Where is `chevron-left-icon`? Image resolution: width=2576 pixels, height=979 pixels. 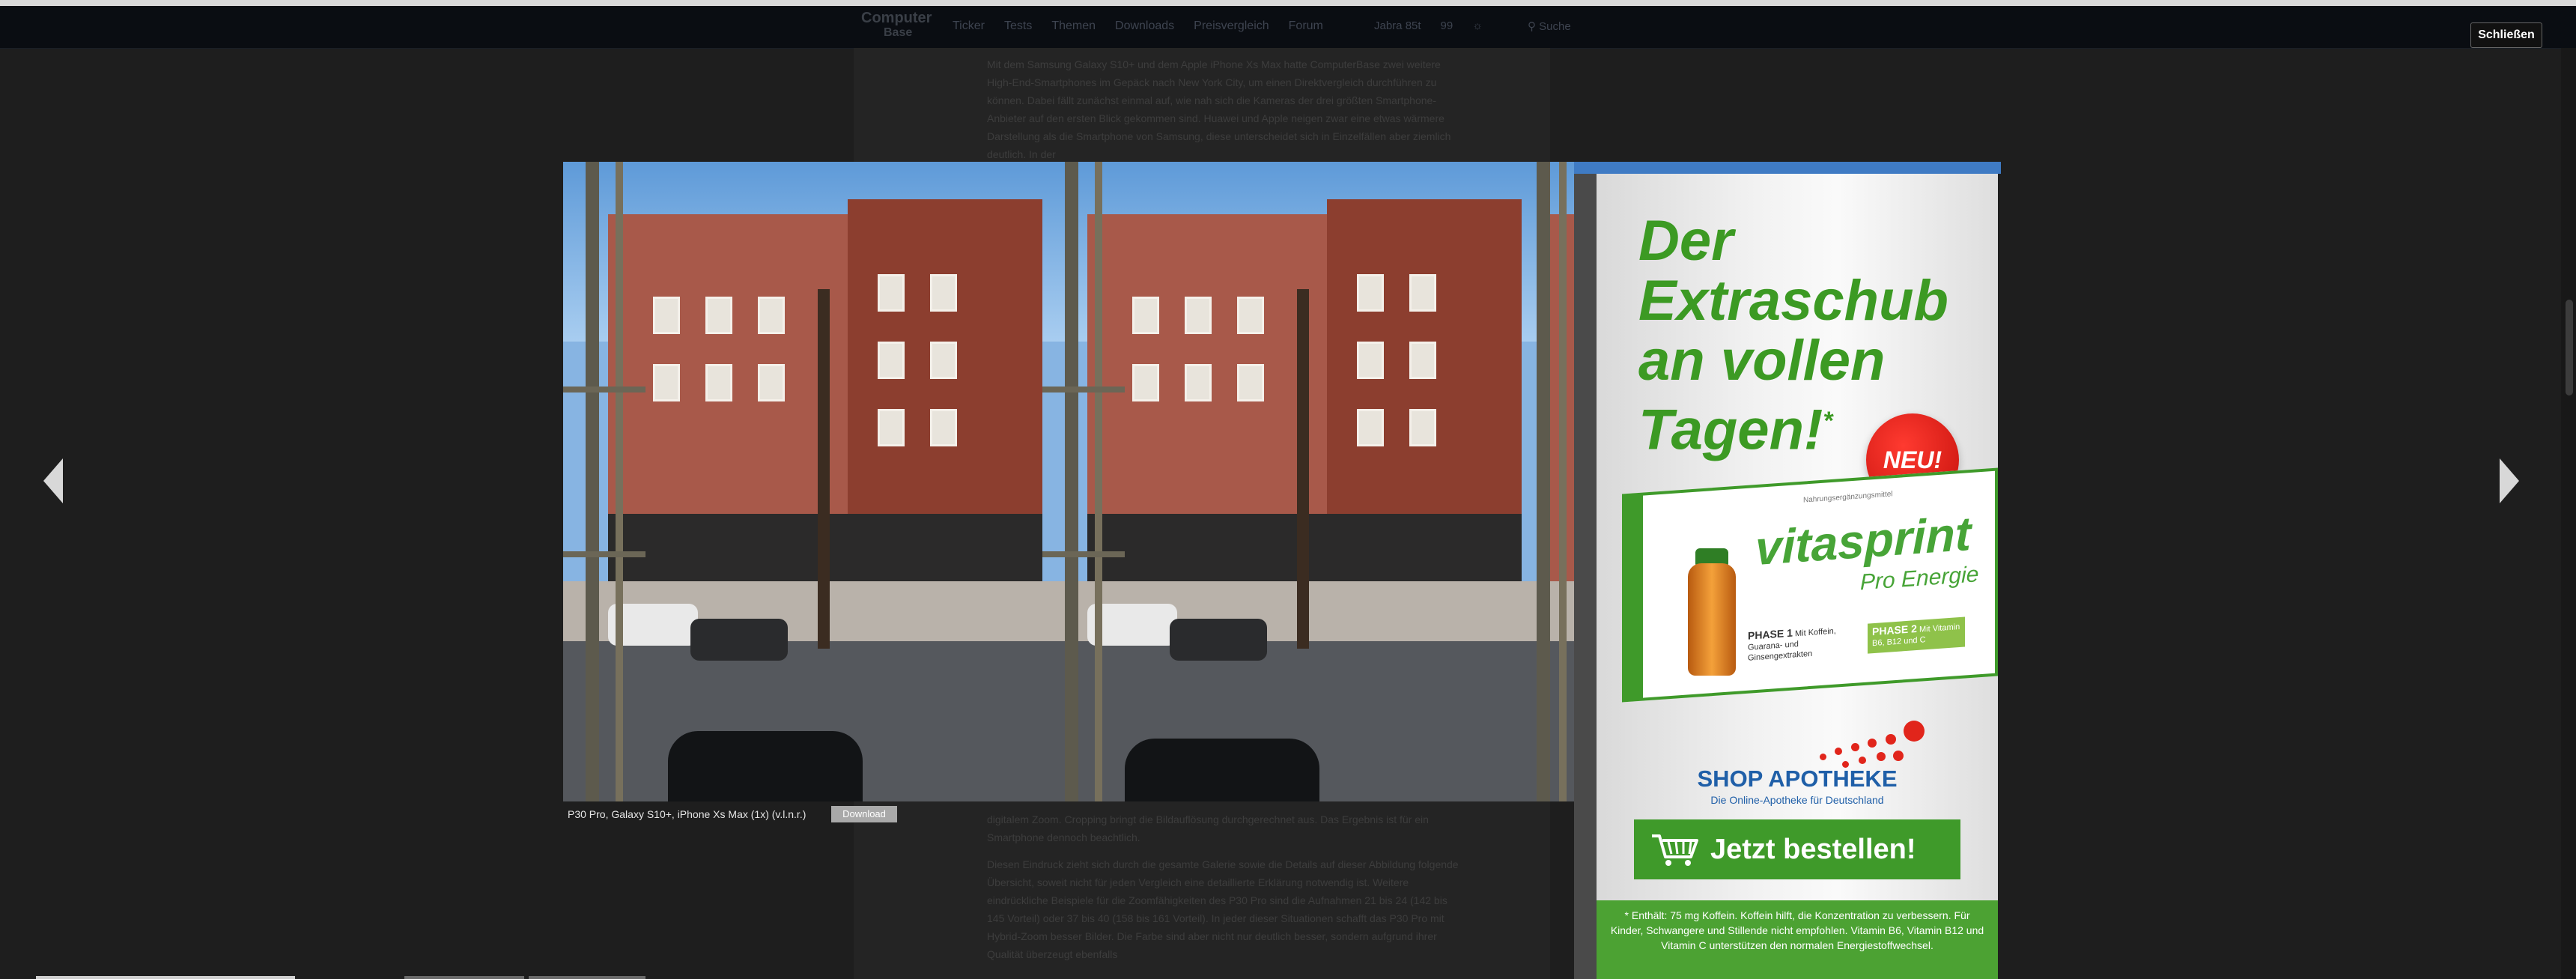
chevron-left-icon is located at coordinates (53, 481).